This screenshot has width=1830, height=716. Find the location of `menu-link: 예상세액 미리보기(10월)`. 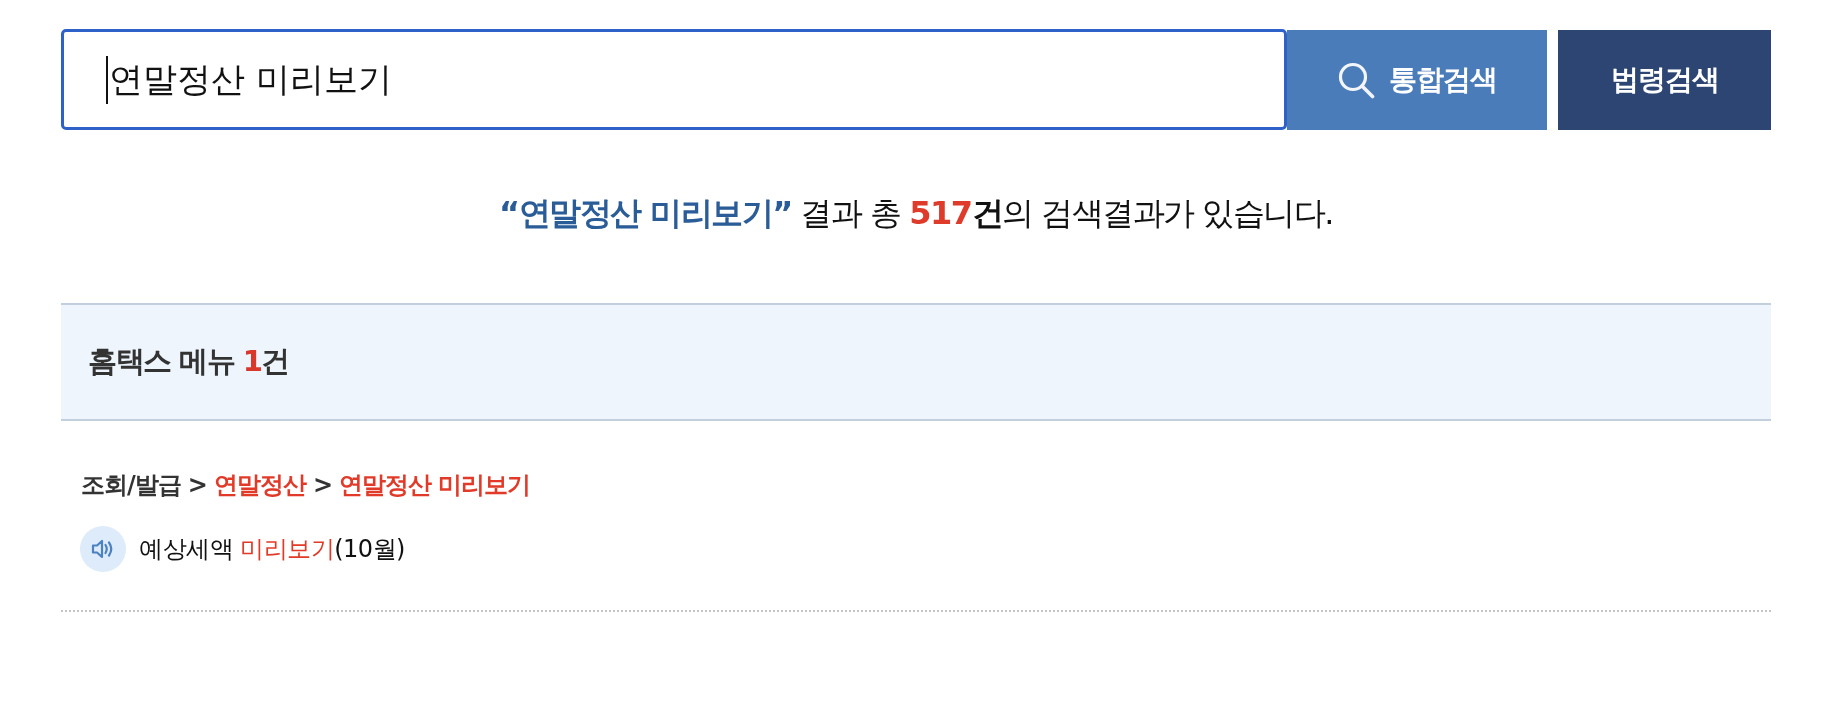

menu-link: 예상세액 미리보기(10월) is located at coordinates (272, 549).